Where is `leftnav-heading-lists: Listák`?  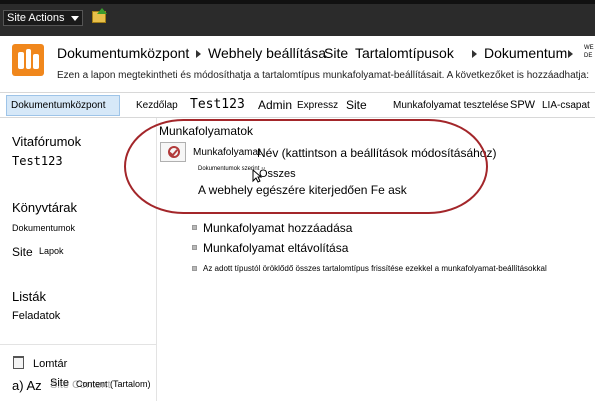 leftnav-heading-lists: Listák is located at coordinates (29, 296).